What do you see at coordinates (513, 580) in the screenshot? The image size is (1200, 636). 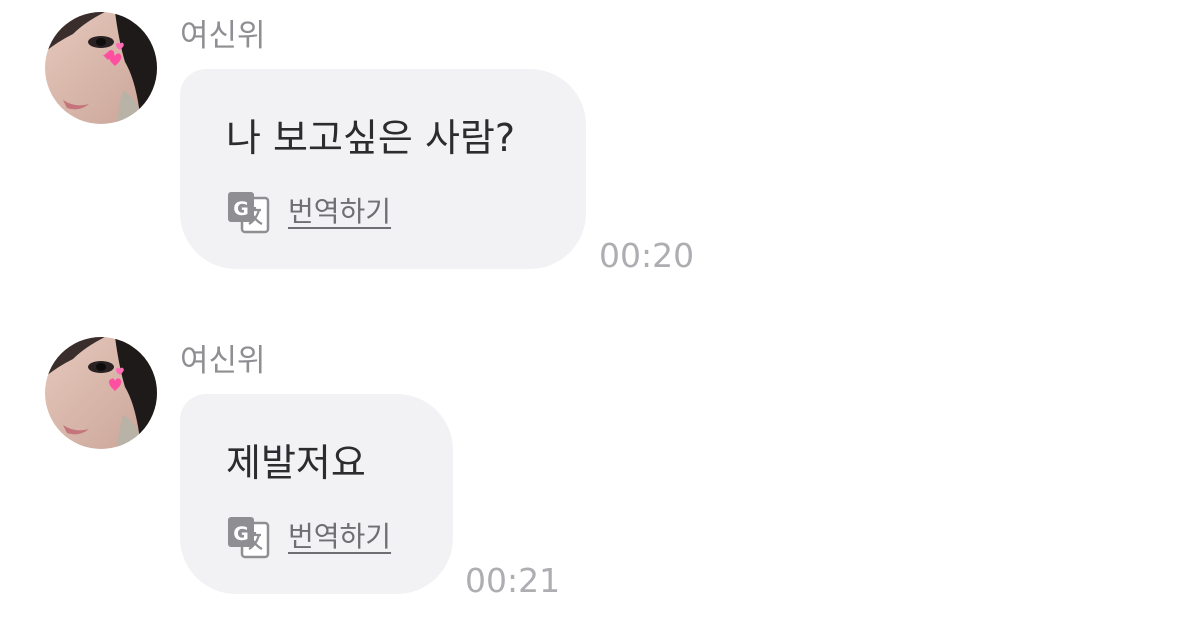 I see `message-timestamp: 00:21` at bounding box center [513, 580].